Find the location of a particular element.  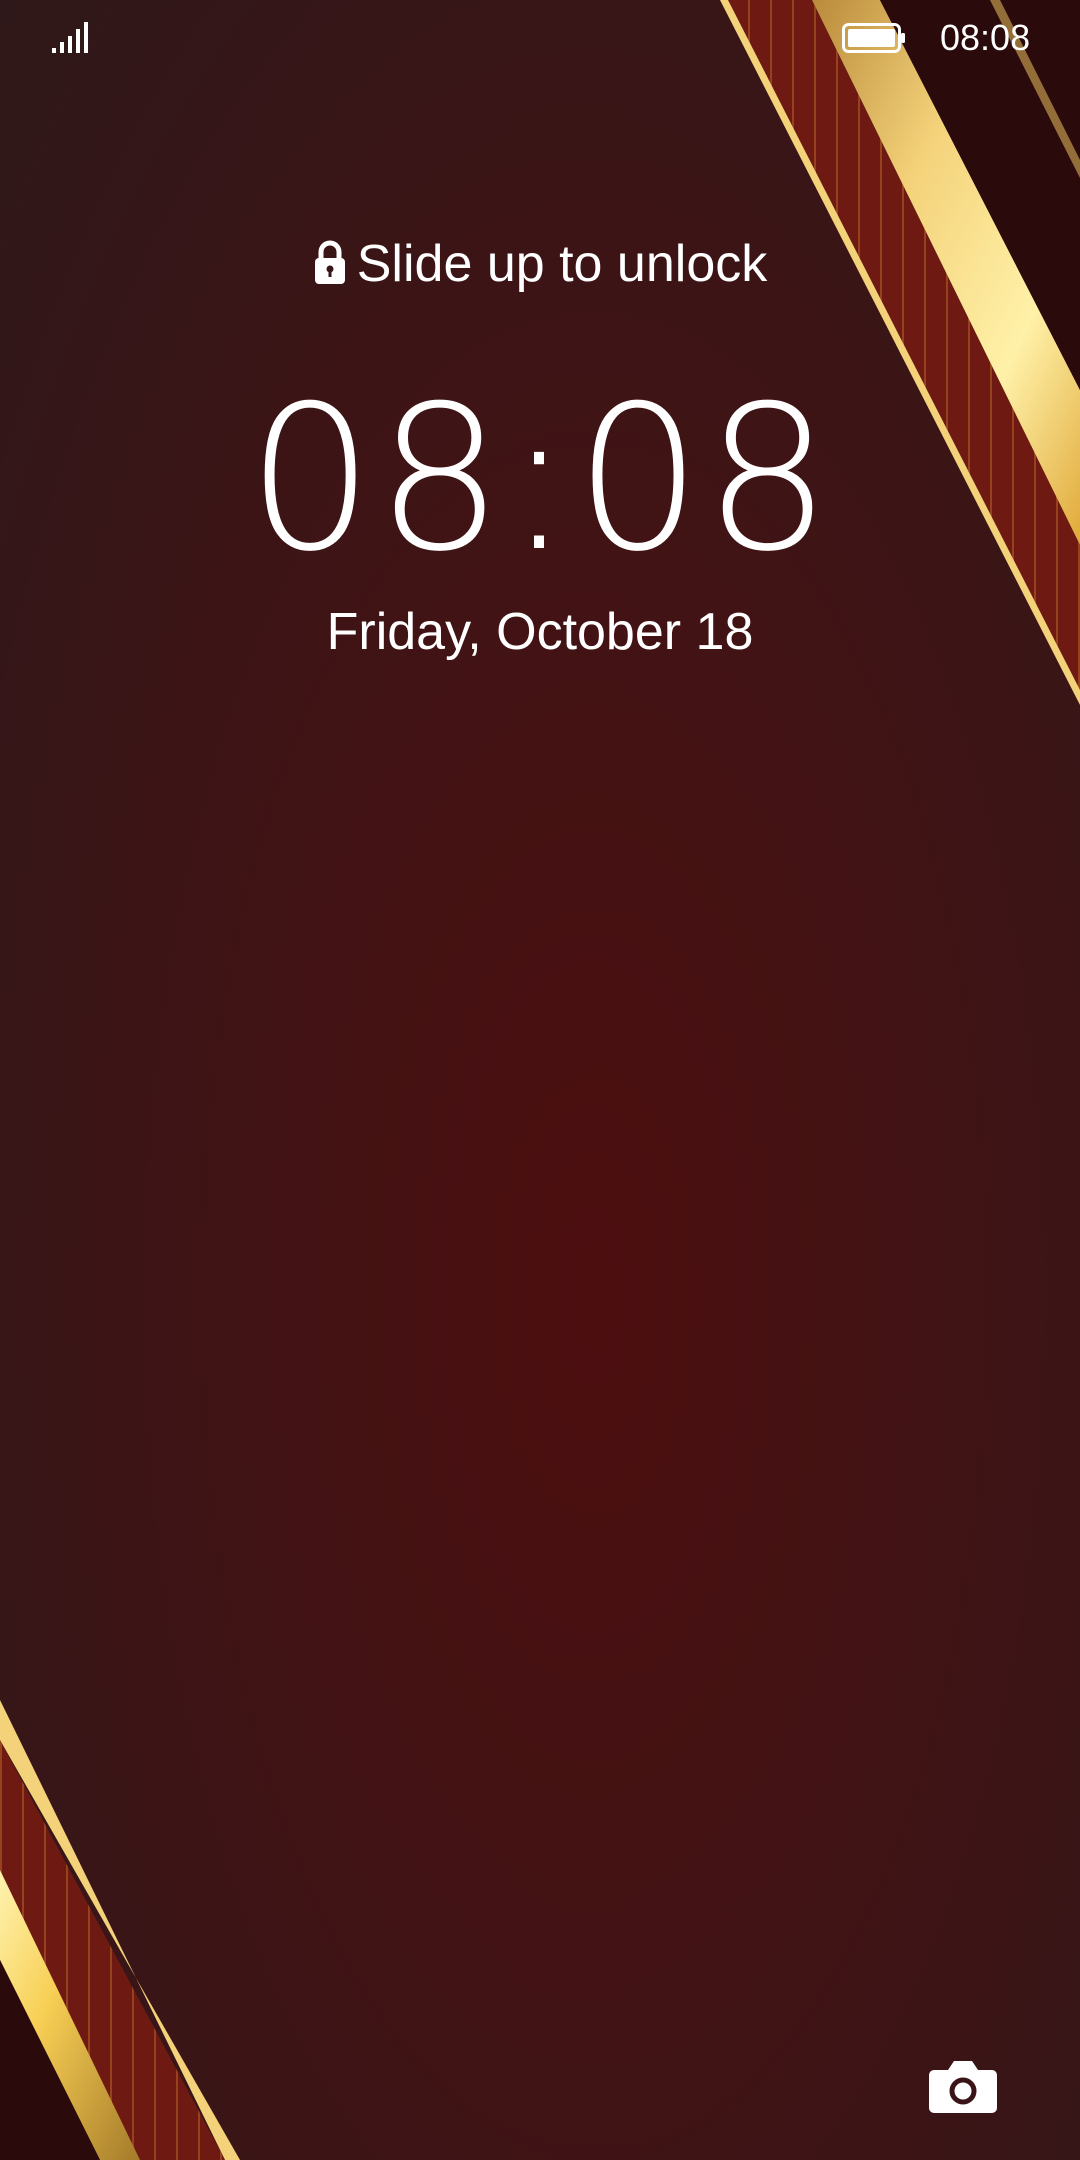

lock-icon is located at coordinates (329, 262).